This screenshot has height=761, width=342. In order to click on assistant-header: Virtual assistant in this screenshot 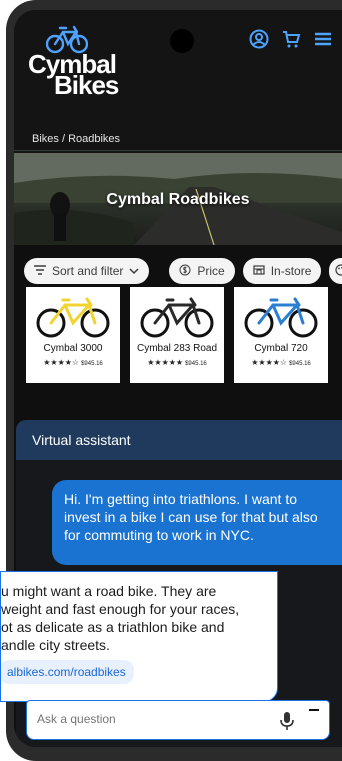, I will do `click(179, 440)`.